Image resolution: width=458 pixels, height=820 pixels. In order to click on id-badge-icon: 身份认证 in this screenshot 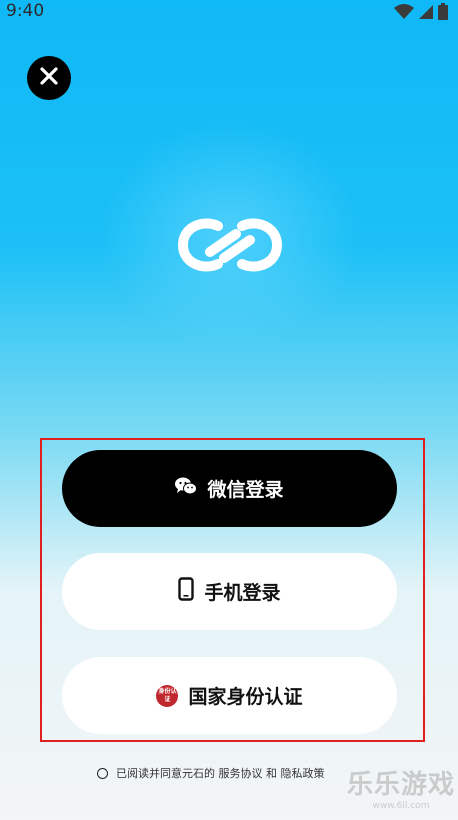, I will do `click(167, 695)`.